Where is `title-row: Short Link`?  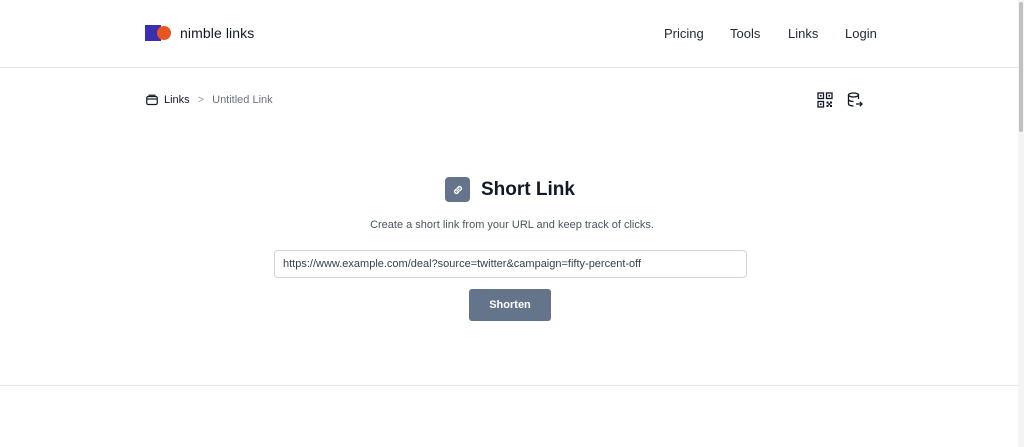
title-row: Short Link is located at coordinates (510, 189).